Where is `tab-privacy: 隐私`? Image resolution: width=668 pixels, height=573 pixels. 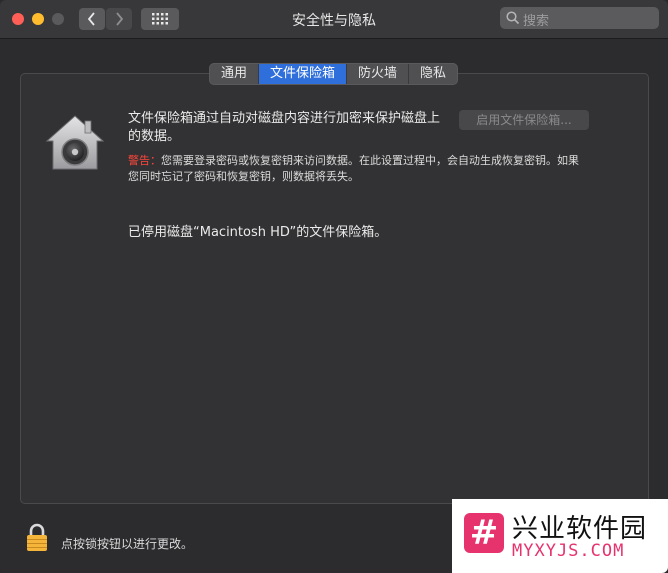
tab-privacy: 隐私 is located at coordinates (433, 74).